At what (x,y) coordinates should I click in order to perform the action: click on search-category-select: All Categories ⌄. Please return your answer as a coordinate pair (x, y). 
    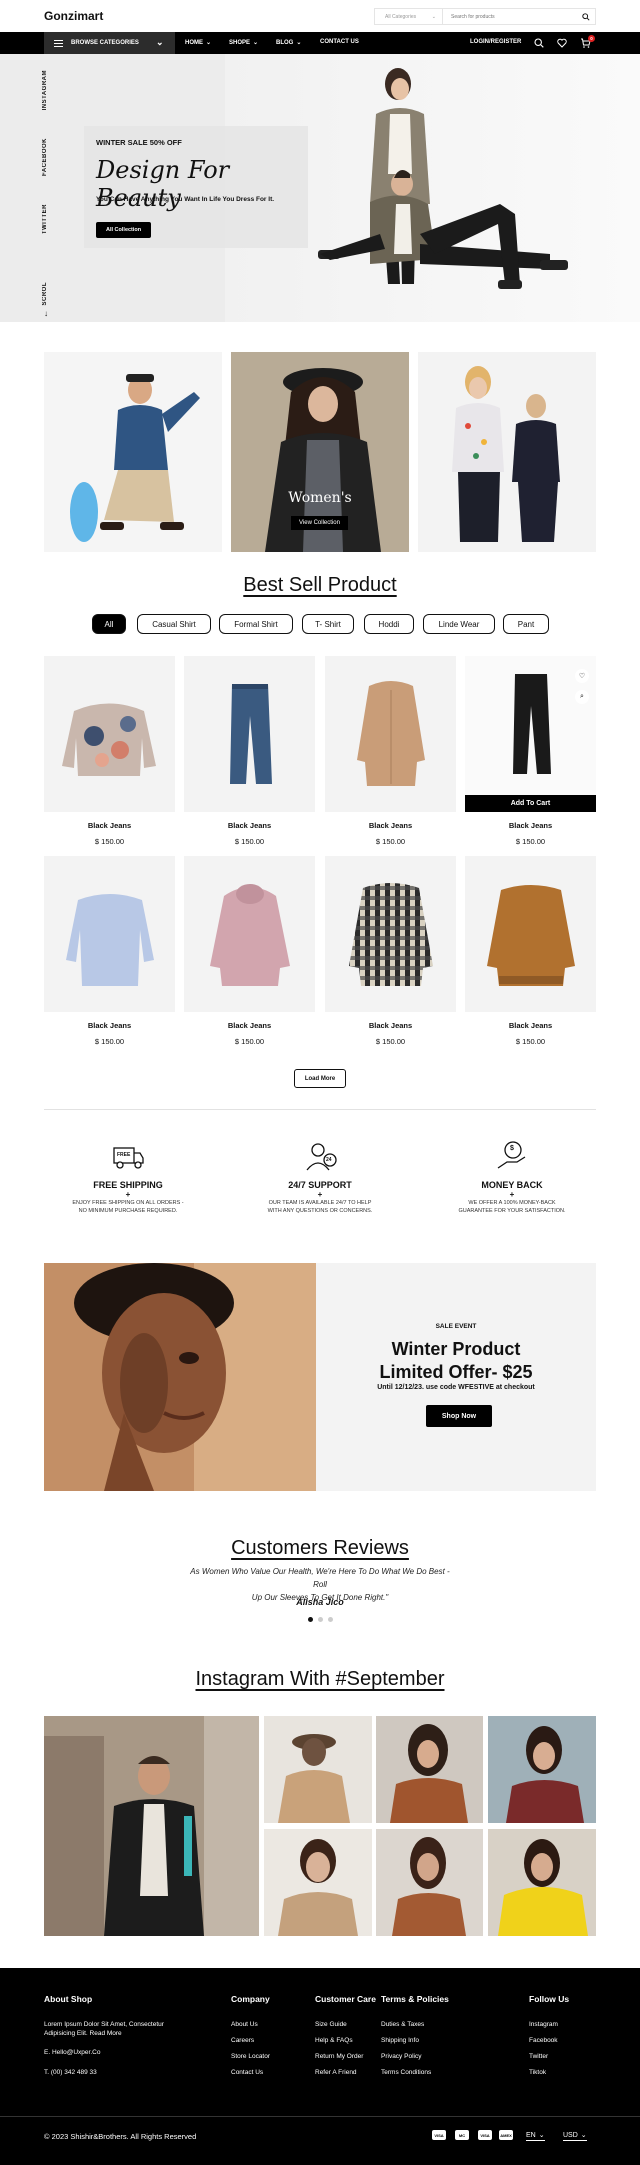
    Looking at the image, I should click on (409, 16).